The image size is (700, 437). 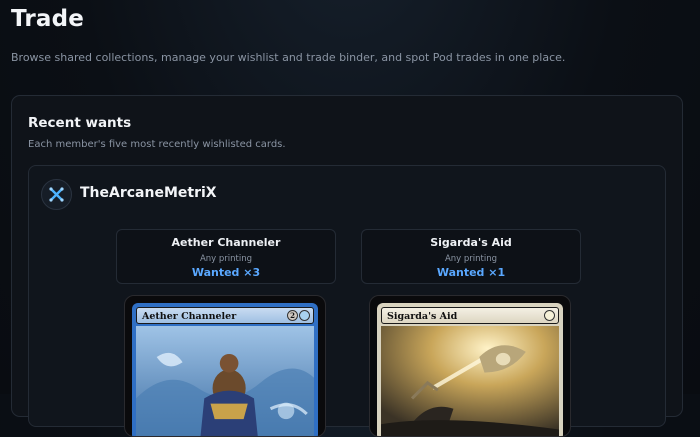 I want to click on blue-mana-icon, so click(x=304, y=315).